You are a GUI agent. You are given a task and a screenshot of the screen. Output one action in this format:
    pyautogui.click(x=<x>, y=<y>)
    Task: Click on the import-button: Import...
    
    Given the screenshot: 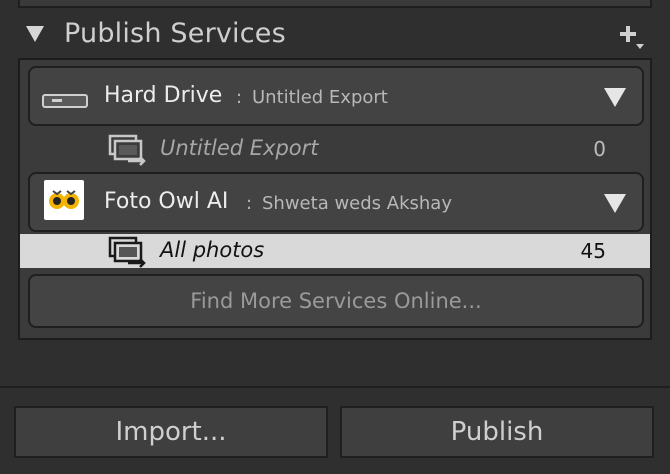 What is the action you would take?
    pyautogui.click(x=171, y=432)
    